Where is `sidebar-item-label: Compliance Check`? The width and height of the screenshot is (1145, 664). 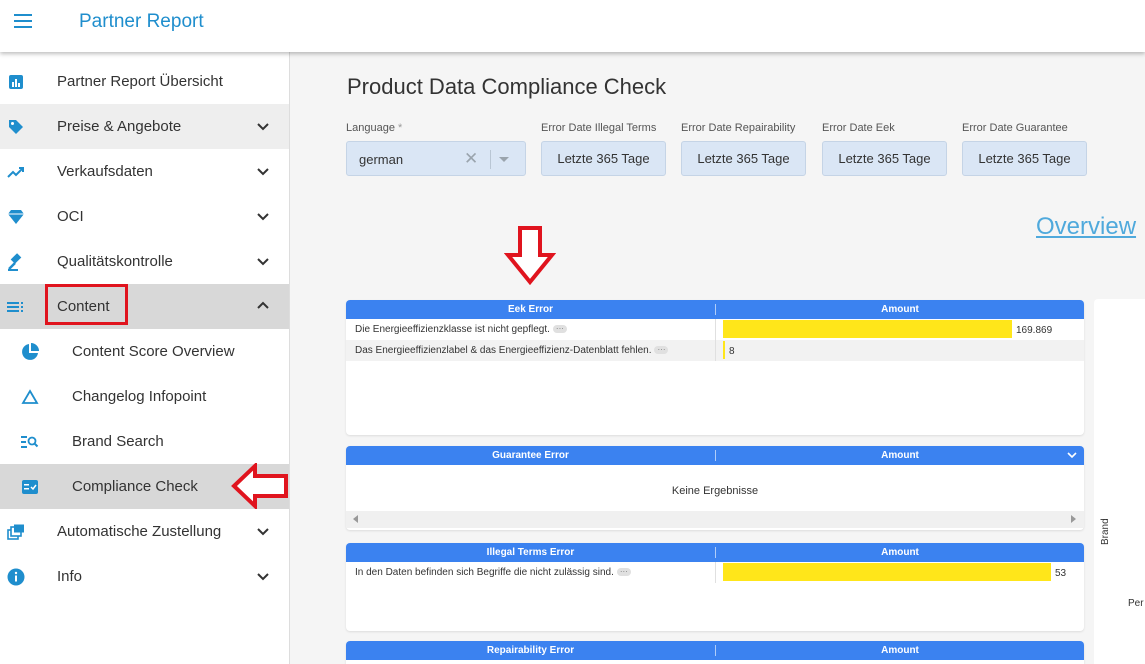 sidebar-item-label: Compliance Check is located at coordinates (135, 486).